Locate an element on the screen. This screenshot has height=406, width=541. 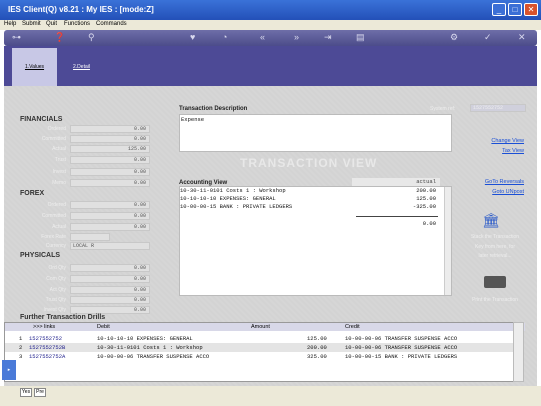
system-ref-field: 1527552752 is located at coordinates (498, 108).